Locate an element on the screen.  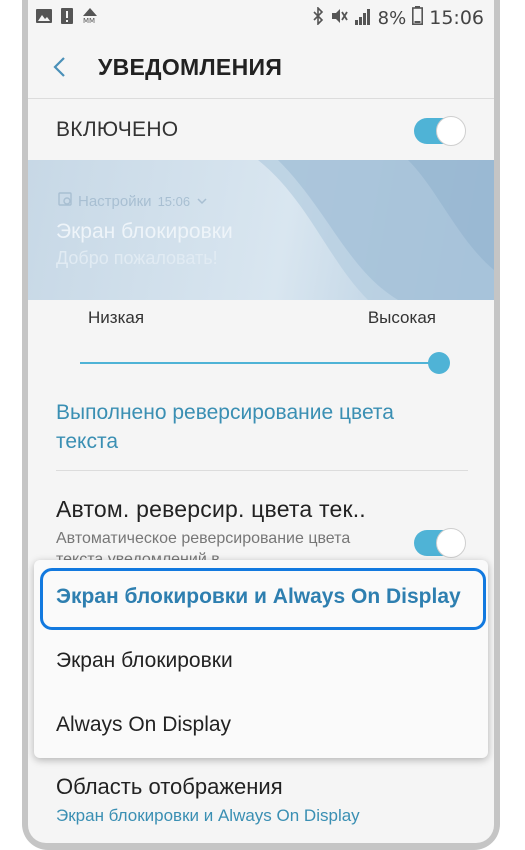
image-icon is located at coordinates (44, 18).